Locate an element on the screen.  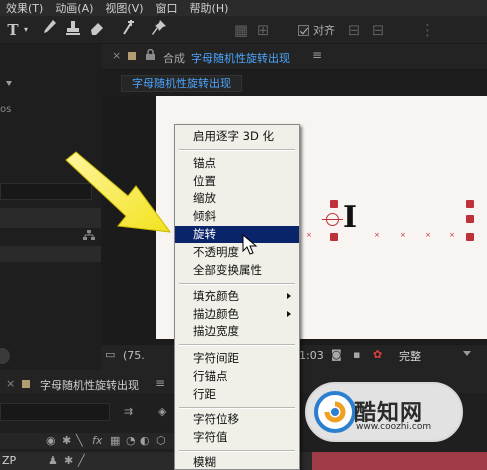
menu-item-stroke-width: 描边宽度 is located at coordinates (237, 331).